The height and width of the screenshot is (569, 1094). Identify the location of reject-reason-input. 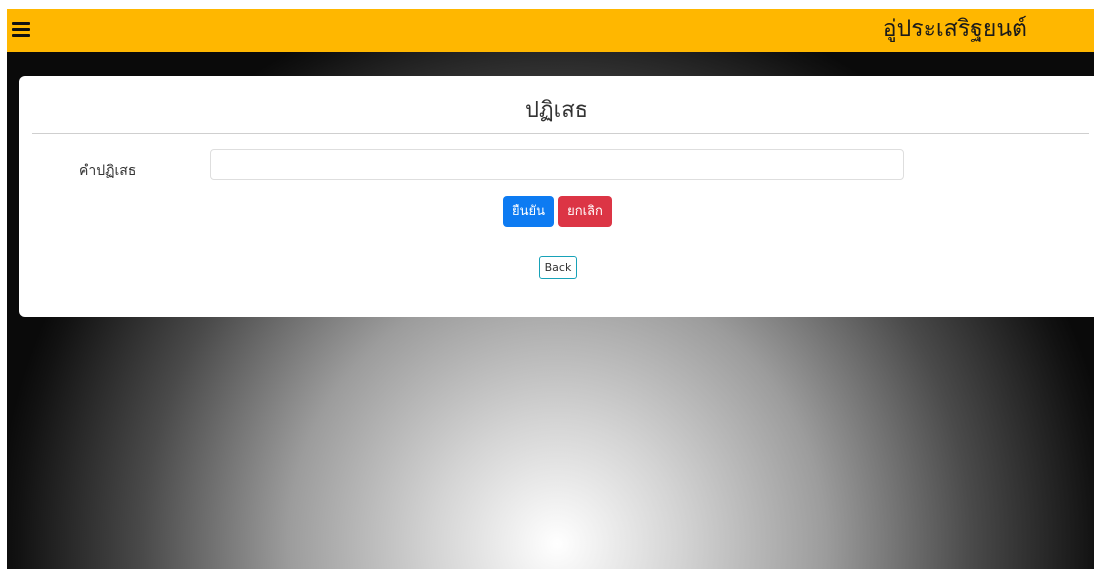
(557, 164).